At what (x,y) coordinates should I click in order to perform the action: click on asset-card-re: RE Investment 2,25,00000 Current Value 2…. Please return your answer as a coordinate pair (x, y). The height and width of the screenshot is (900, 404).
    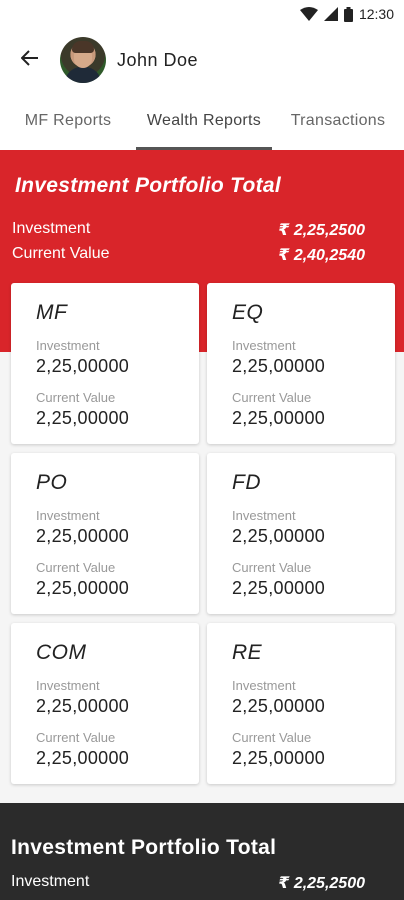
    Looking at the image, I should click on (301, 703).